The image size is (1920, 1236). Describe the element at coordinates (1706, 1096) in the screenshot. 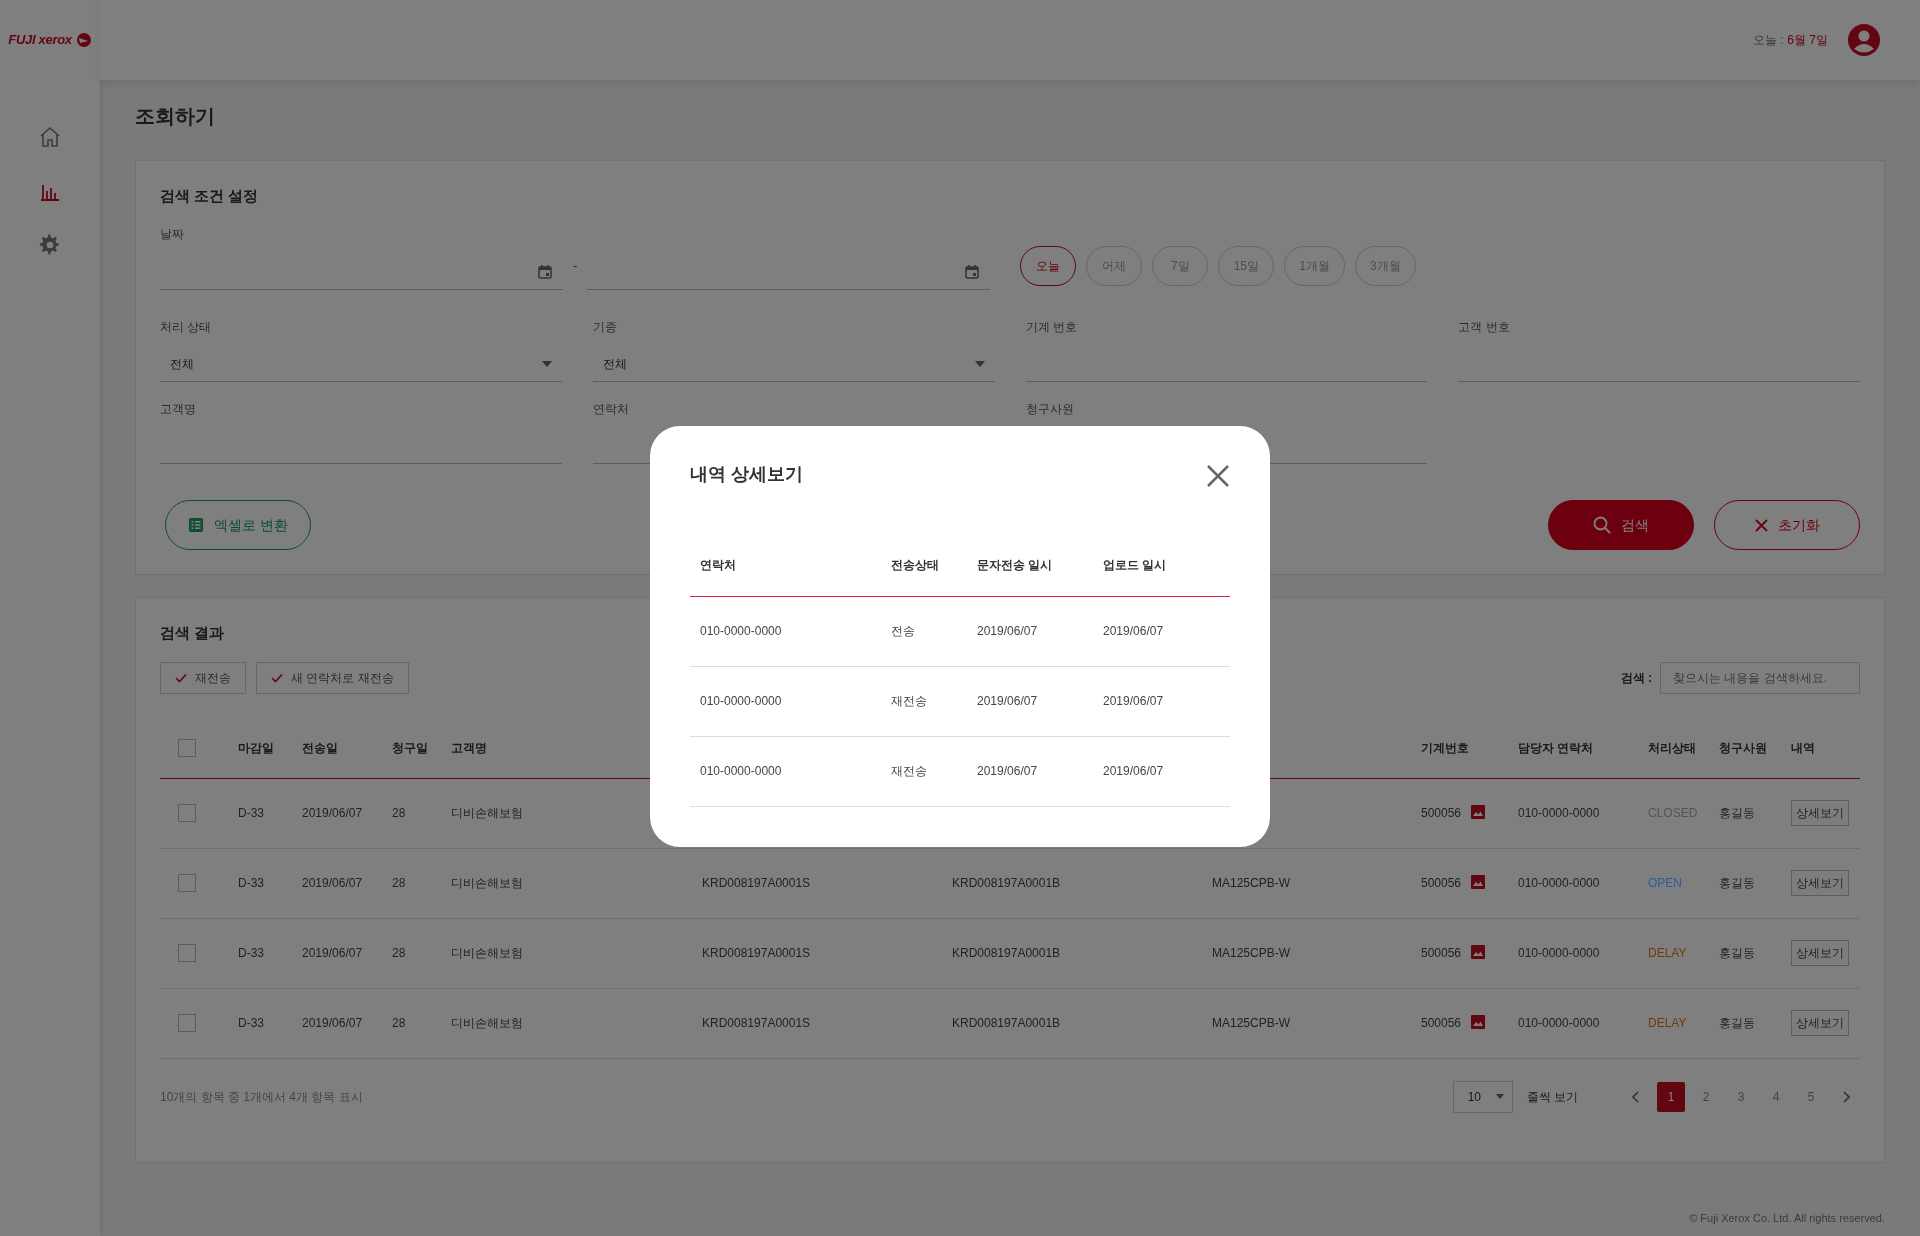

I see `page-button: 2` at that location.